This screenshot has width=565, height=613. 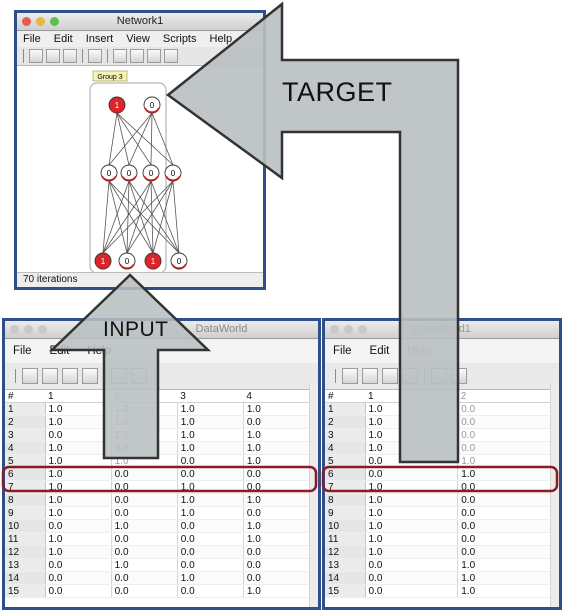 I want to click on target-column-header: 2, so click(x=504, y=396).